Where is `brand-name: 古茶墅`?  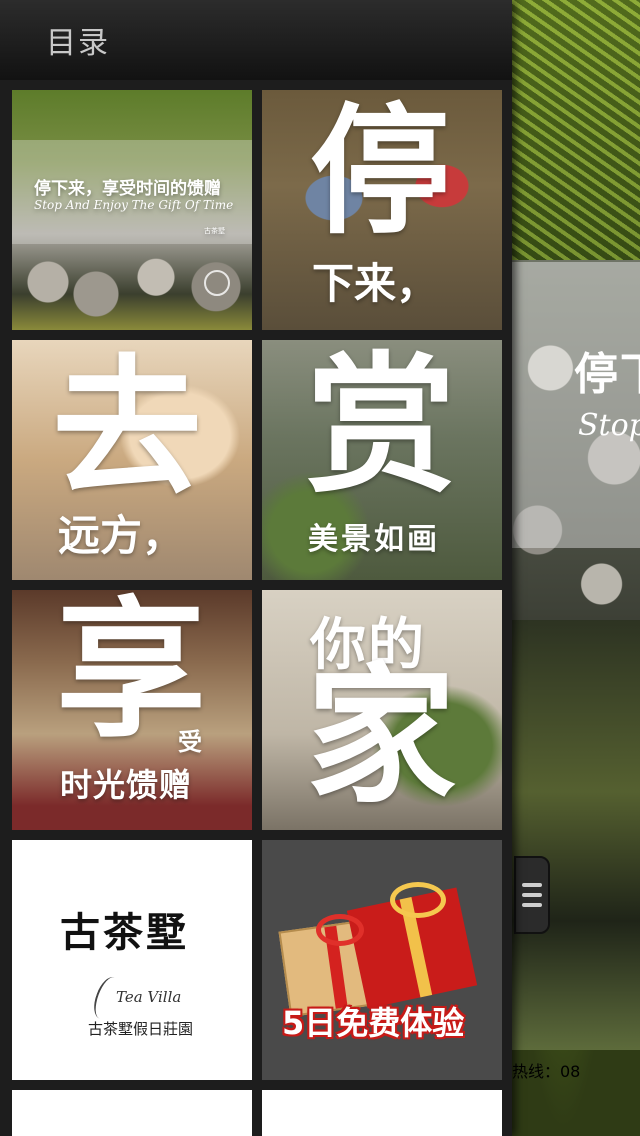 brand-name: 古茶墅 is located at coordinates (124, 933).